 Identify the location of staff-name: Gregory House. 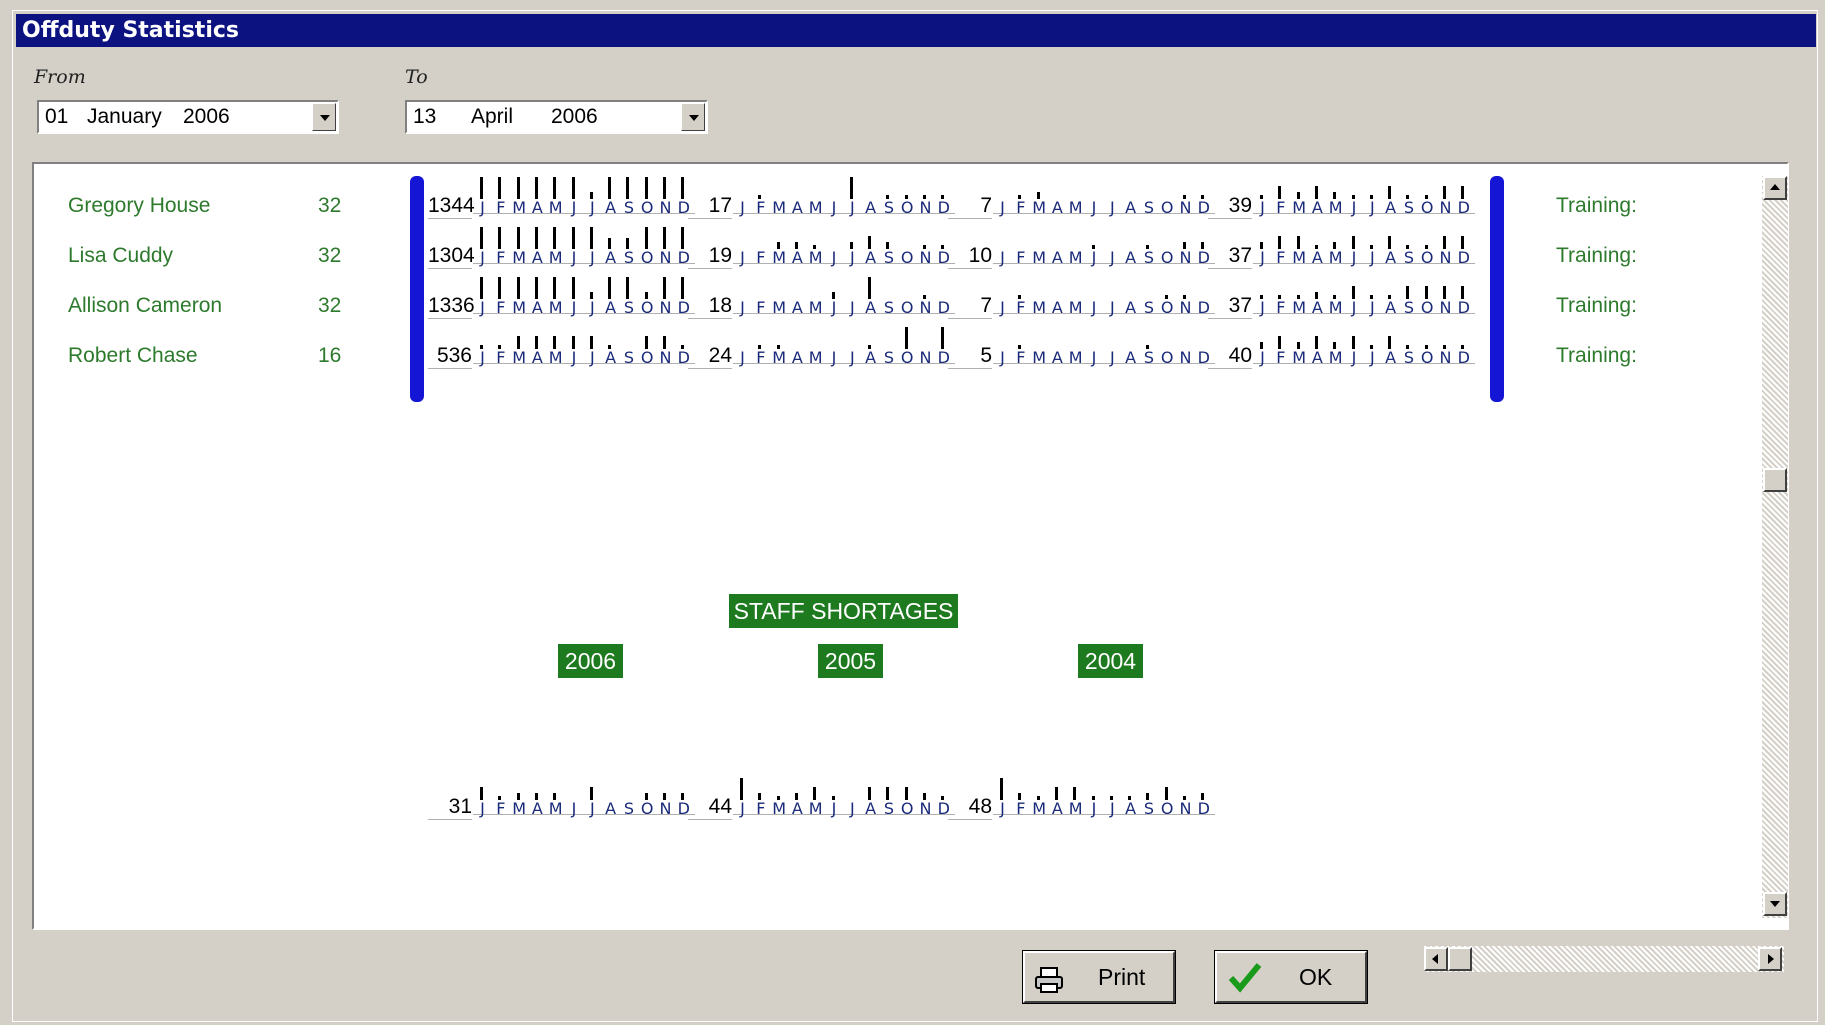
(139, 206).